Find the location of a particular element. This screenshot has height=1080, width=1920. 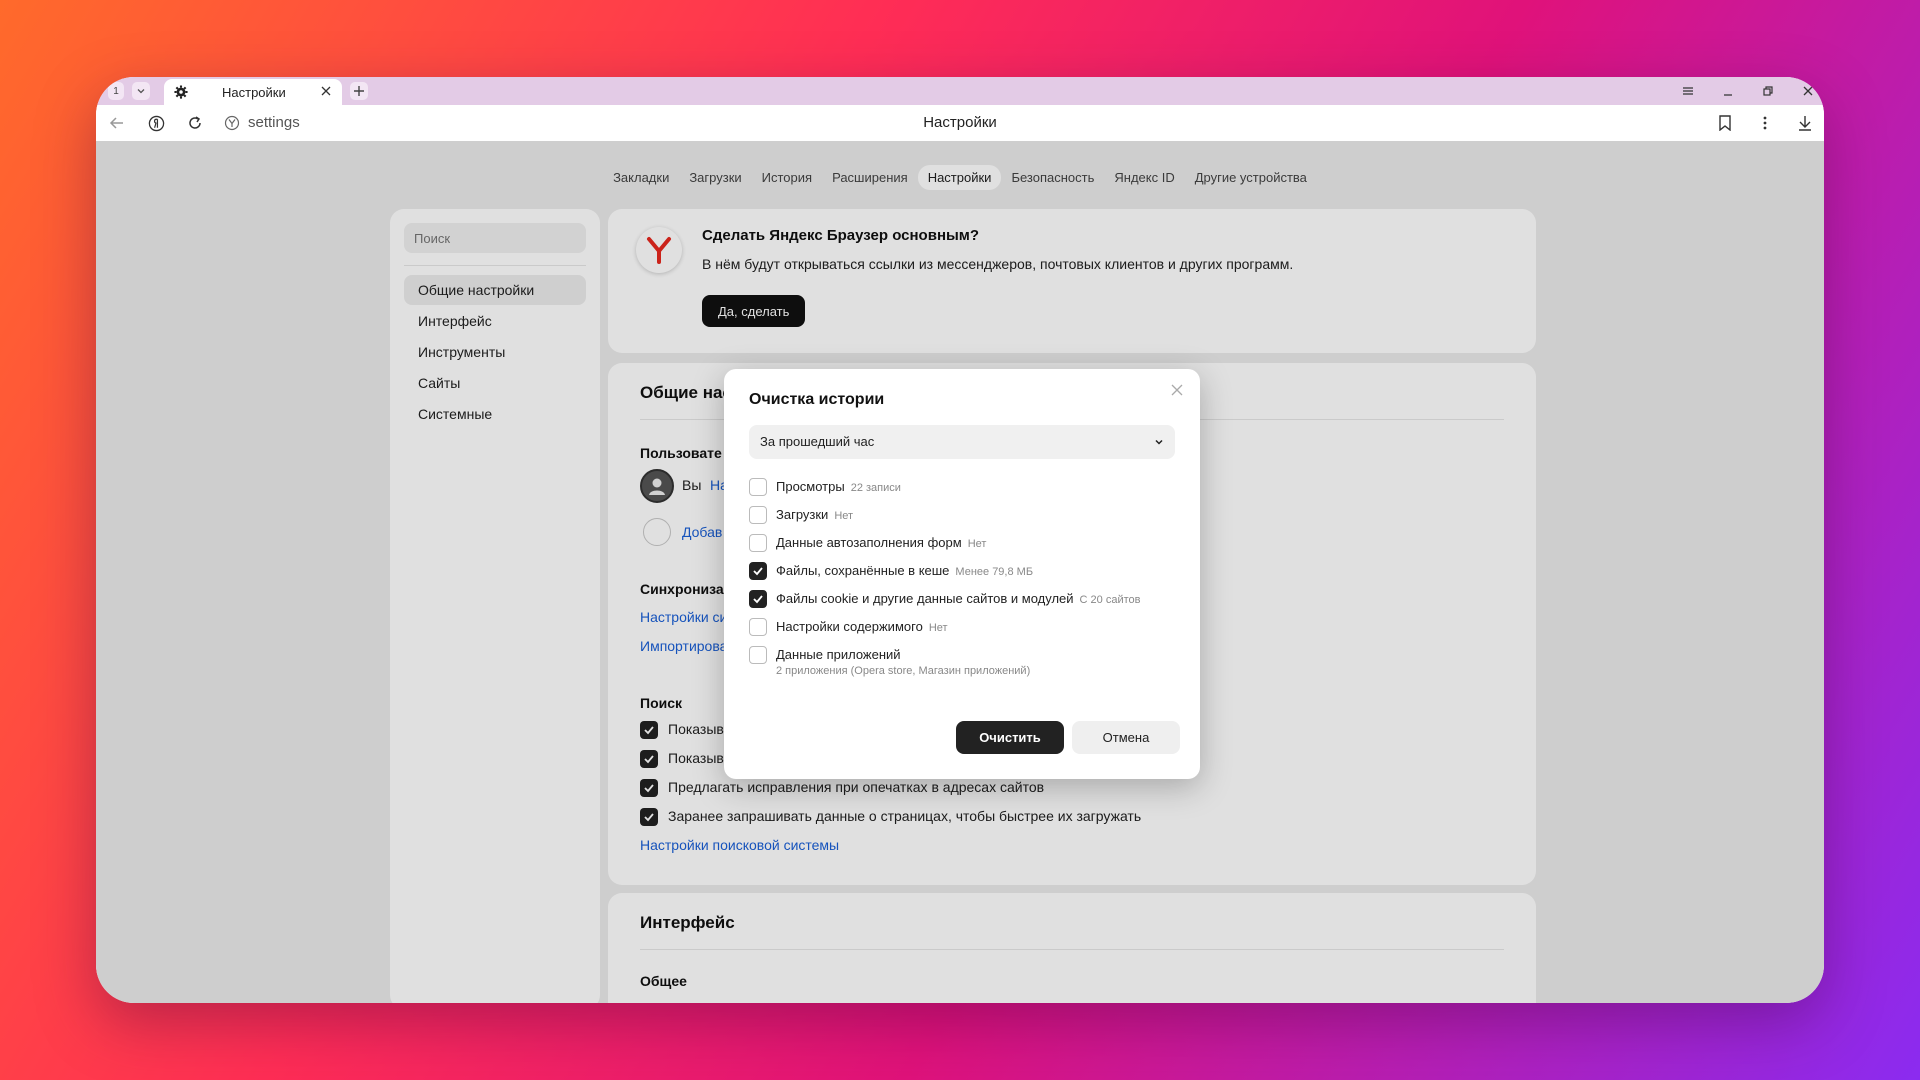

restore-button is located at coordinates (1768, 91).